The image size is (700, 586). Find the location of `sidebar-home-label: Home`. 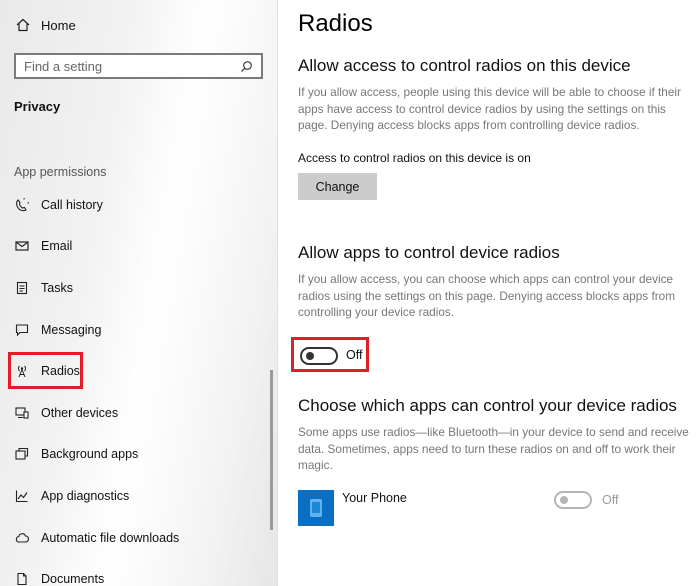

sidebar-home-label: Home is located at coordinates (58, 25).